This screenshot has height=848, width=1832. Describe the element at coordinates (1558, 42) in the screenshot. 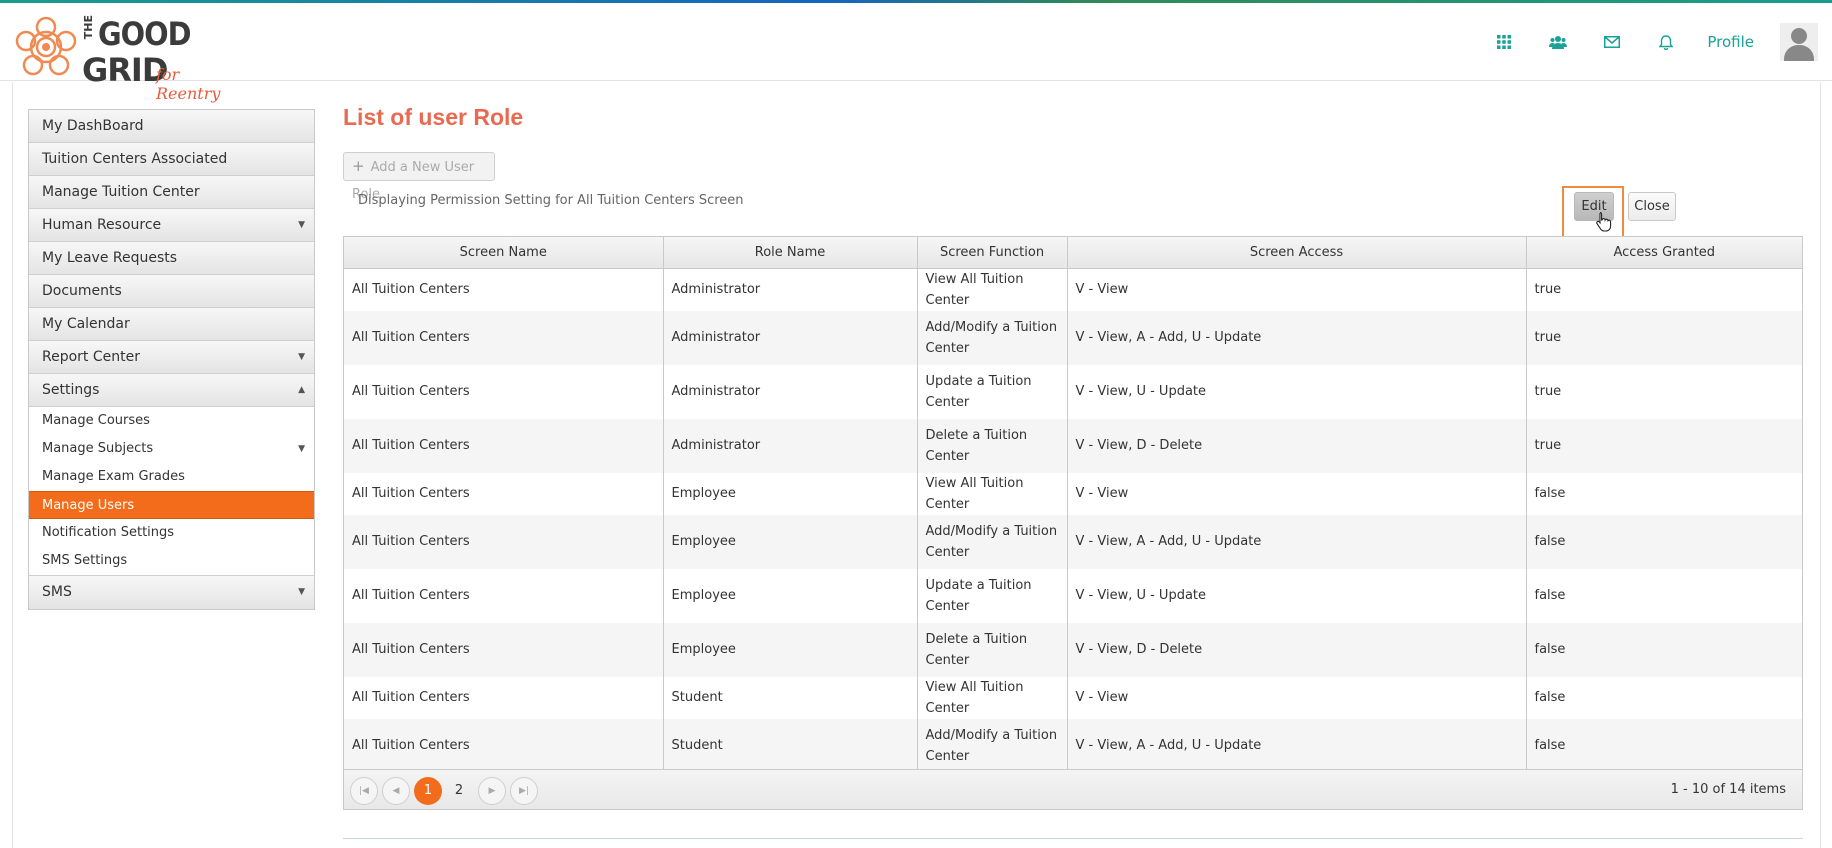

I see `users-icon` at that location.